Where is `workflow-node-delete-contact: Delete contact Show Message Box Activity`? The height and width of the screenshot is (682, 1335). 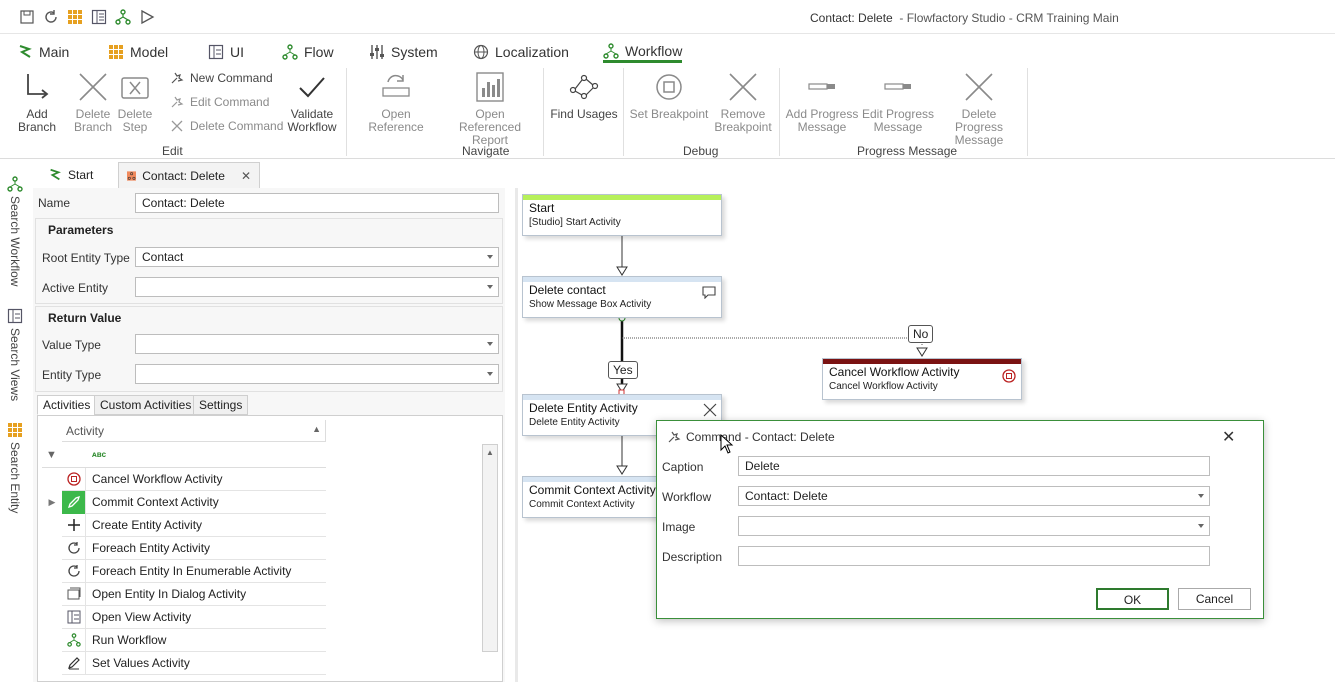 workflow-node-delete-contact: Delete contact Show Message Box Activity is located at coordinates (622, 297).